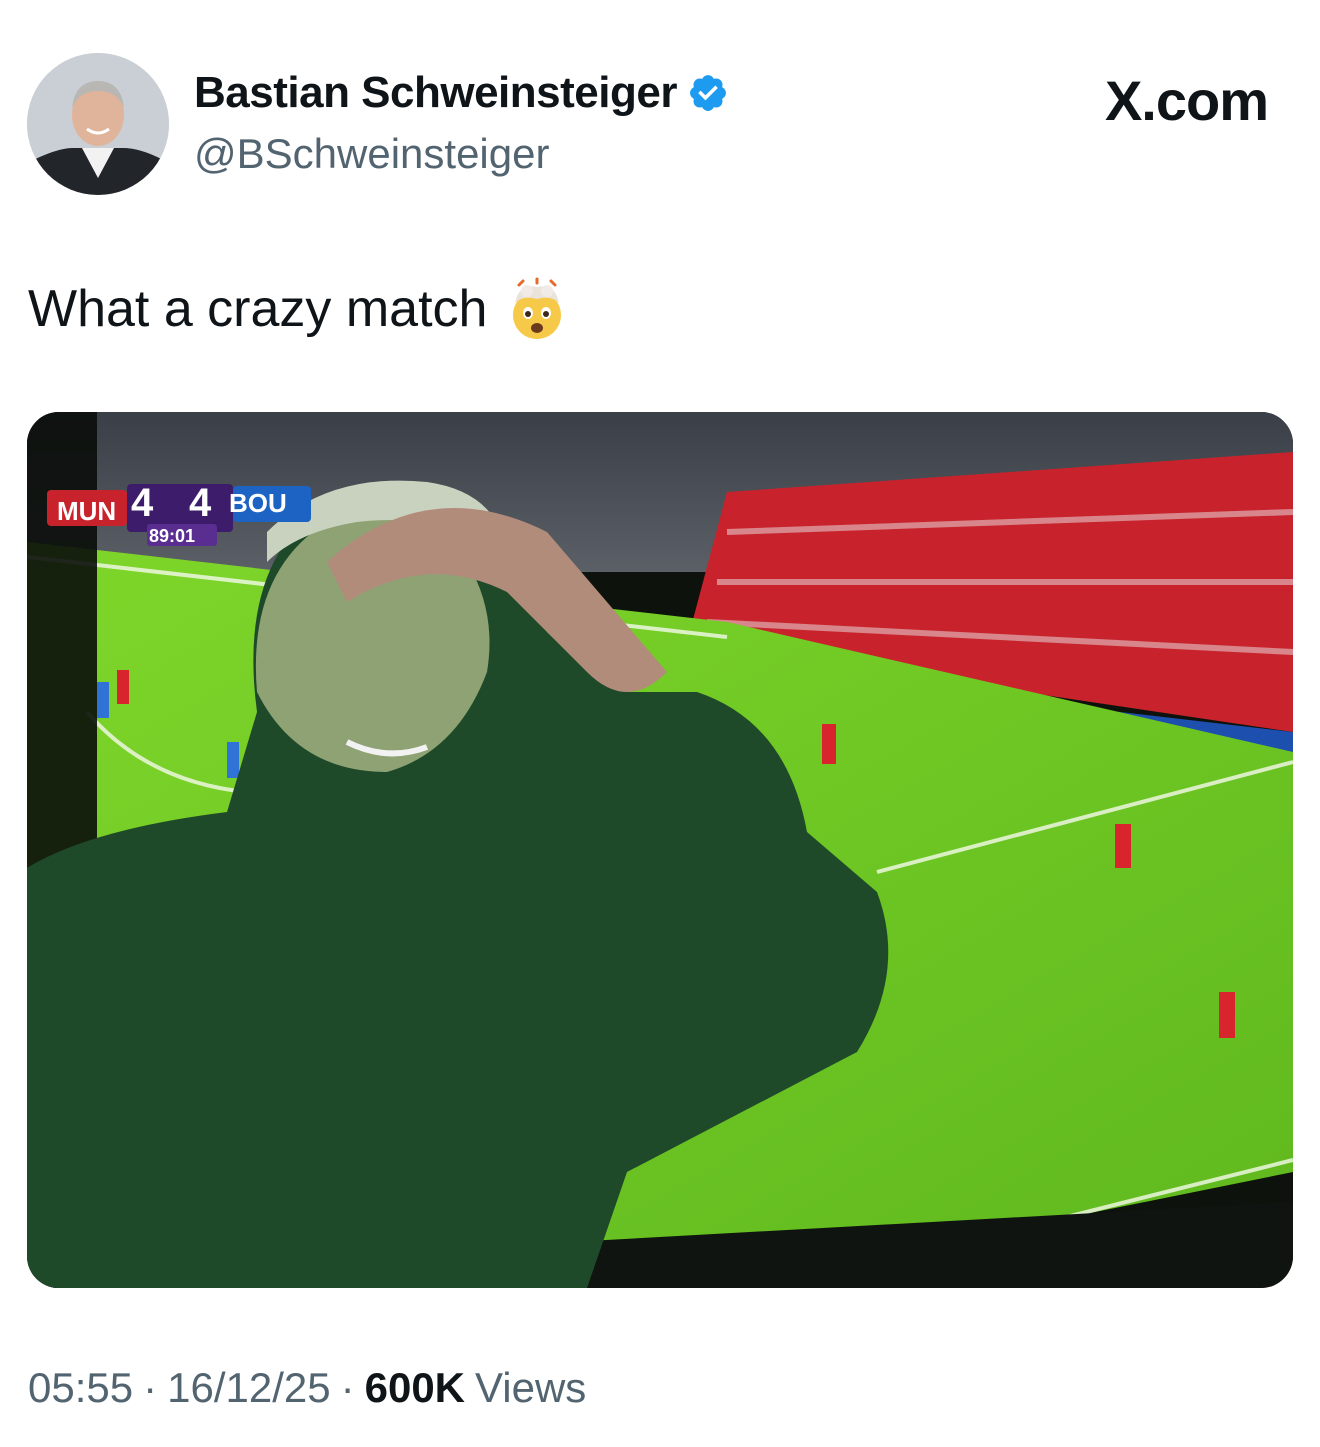 The height and width of the screenshot is (1447, 1320). I want to click on views-label: Views, so click(531, 1387).